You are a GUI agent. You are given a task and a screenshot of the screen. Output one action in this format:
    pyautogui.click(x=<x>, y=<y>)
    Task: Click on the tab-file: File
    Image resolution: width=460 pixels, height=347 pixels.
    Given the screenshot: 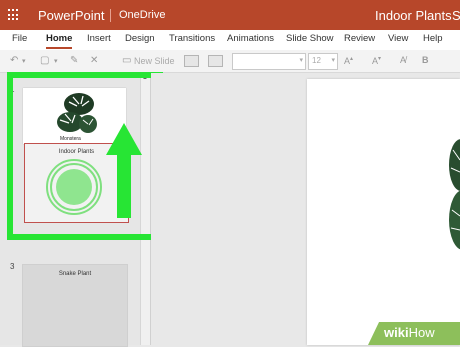 What is the action you would take?
    pyautogui.click(x=19, y=38)
    